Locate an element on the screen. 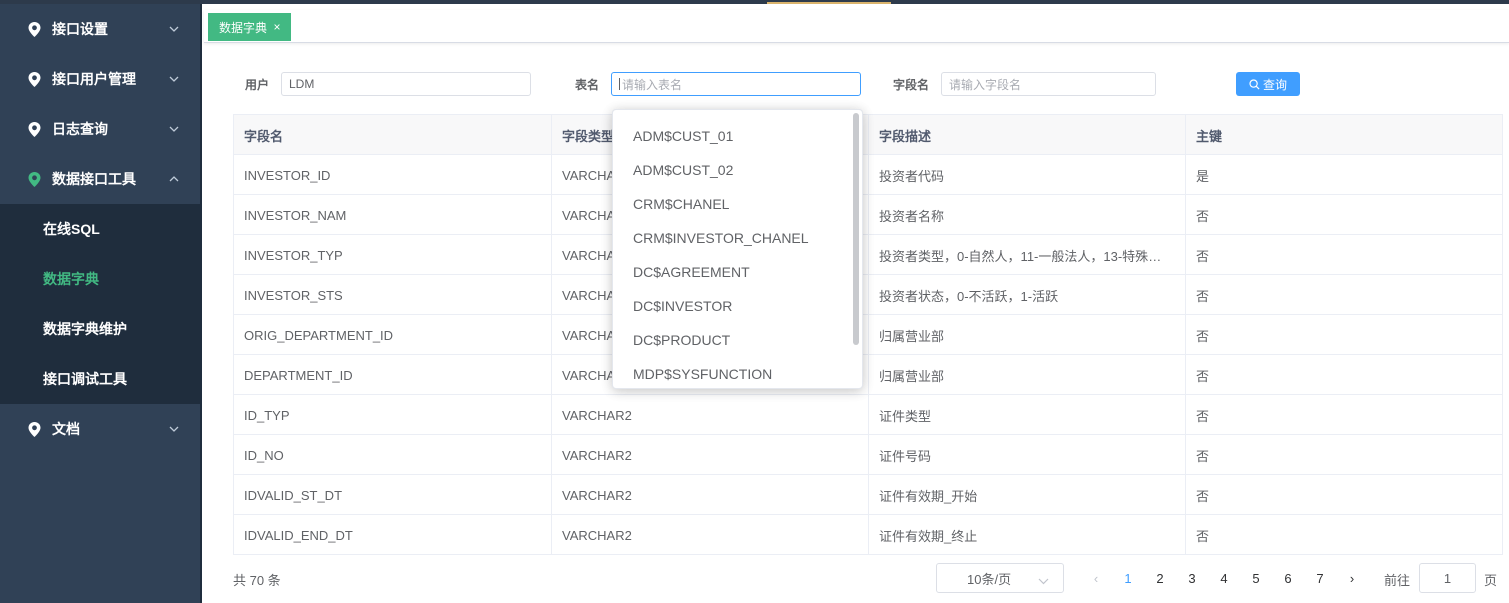 This screenshot has width=1509, height=603. sidebar-item-interface-user-management: 接口用户管理 is located at coordinates (100, 79).